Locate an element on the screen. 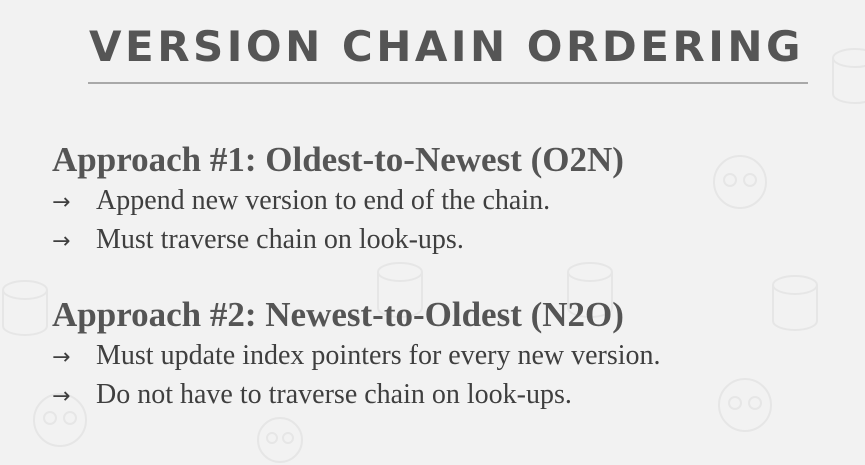 This screenshot has width=865, height=465. page-title: VERSION CHAIN ORDERING is located at coordinates (446, 46).